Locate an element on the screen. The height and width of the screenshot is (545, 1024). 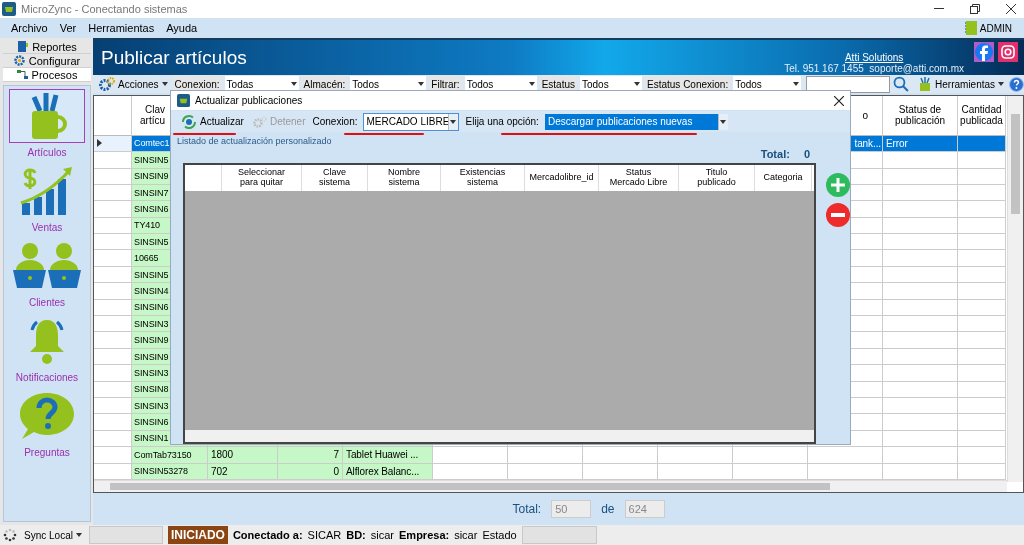
shown-count-field: 50 is located at coordinates (571, 509).